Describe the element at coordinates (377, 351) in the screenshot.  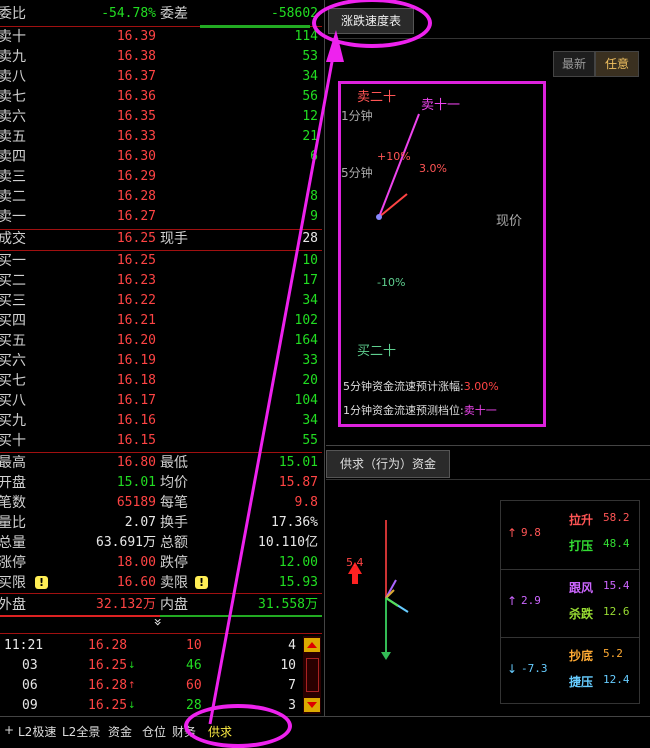
I see `label-buy20: 买二十` at that location.